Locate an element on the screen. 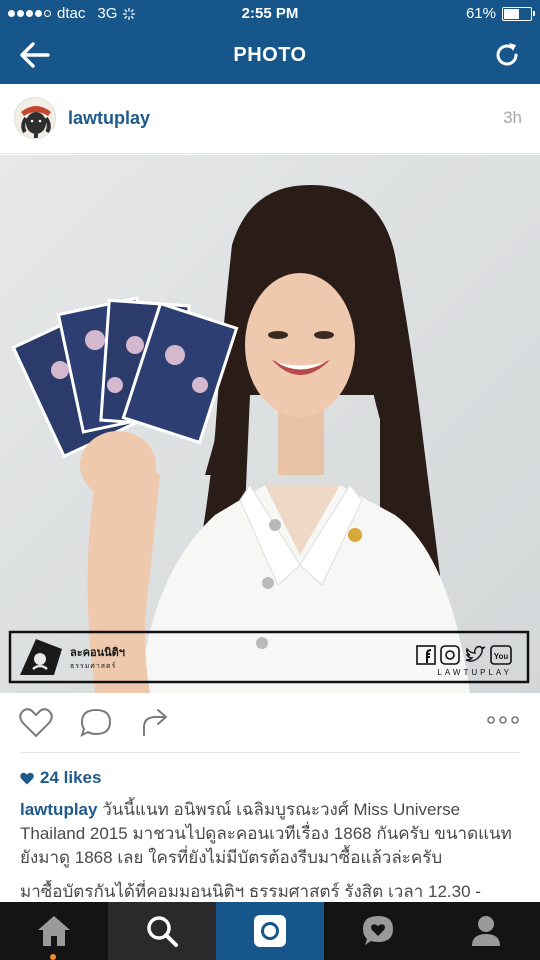 This screenshot has width=540, height=960. instagram-icon is located at coordinates (450, 655).